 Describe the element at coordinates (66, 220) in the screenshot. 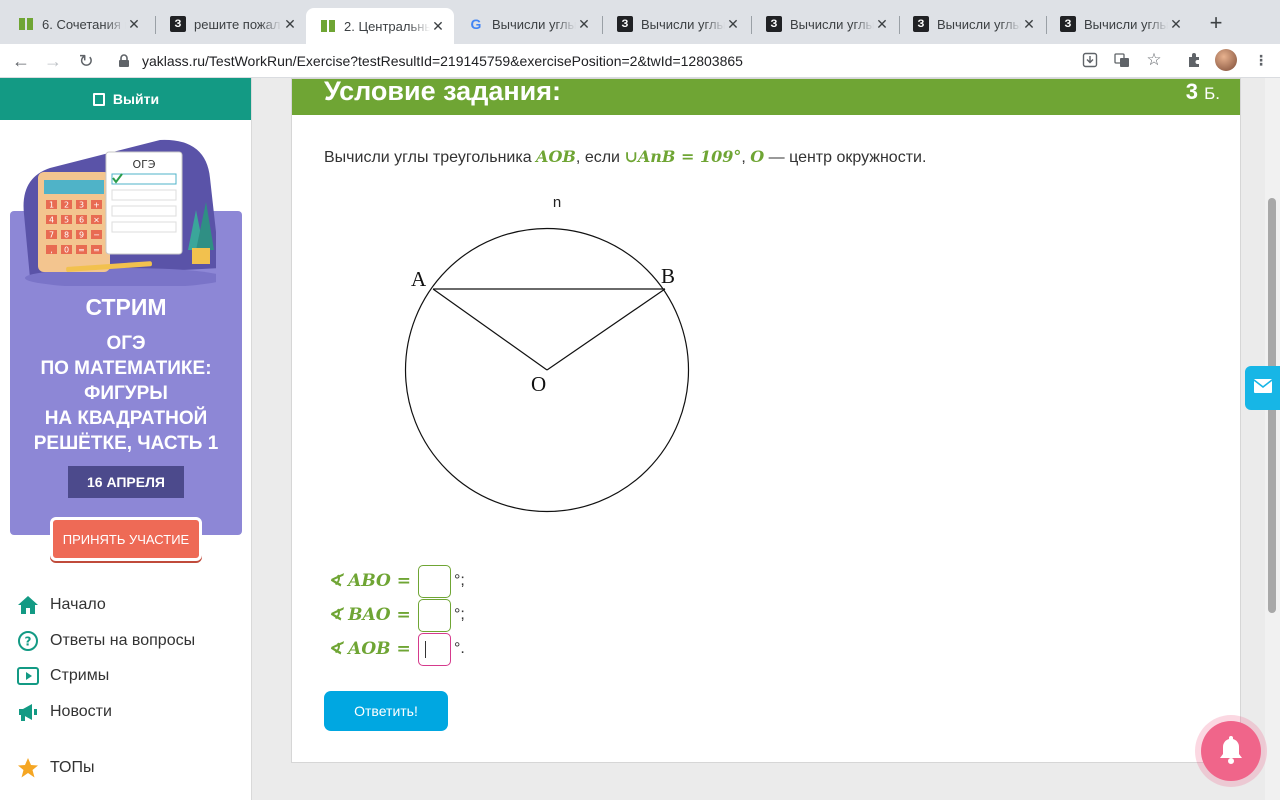

I see `svg-text: 5` at that location.